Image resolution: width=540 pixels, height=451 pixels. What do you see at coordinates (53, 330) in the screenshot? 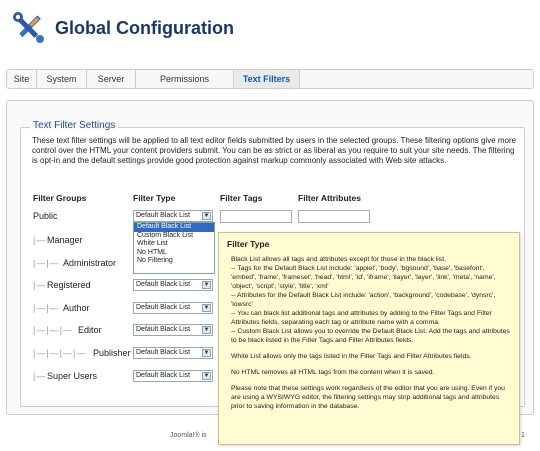
I see `tree-indent: |—|—|—` at bounding box center [53, 330].